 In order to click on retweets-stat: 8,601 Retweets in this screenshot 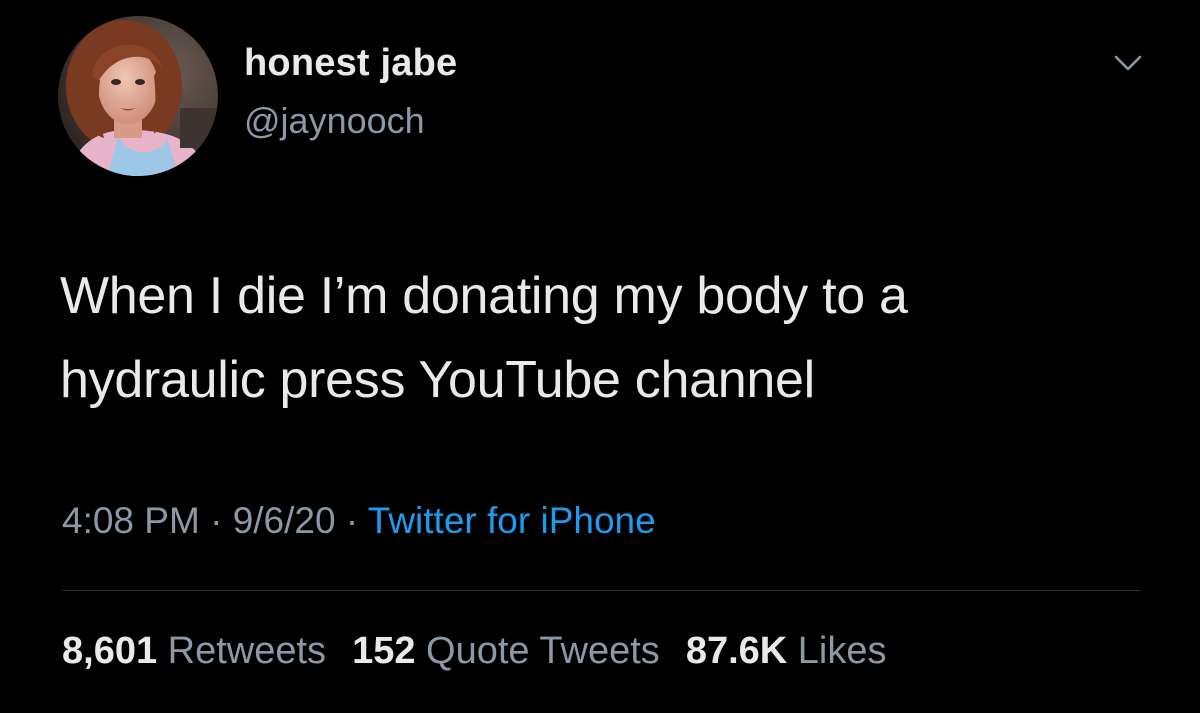, I will do `click(194, 651)`.